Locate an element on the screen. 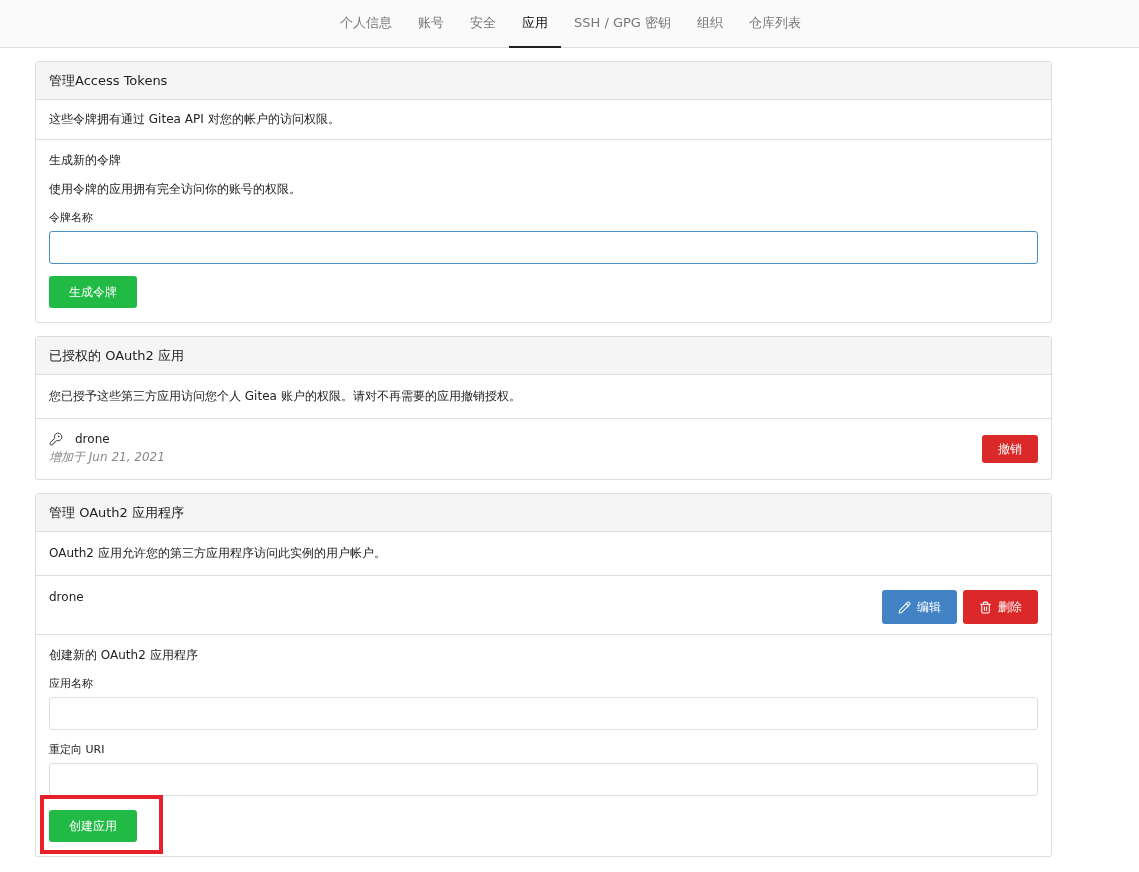 The height and width of the screenshot is (872, 1139). settings-tab: SSH / GPG 密钥 is located at coordinates (622, 24).